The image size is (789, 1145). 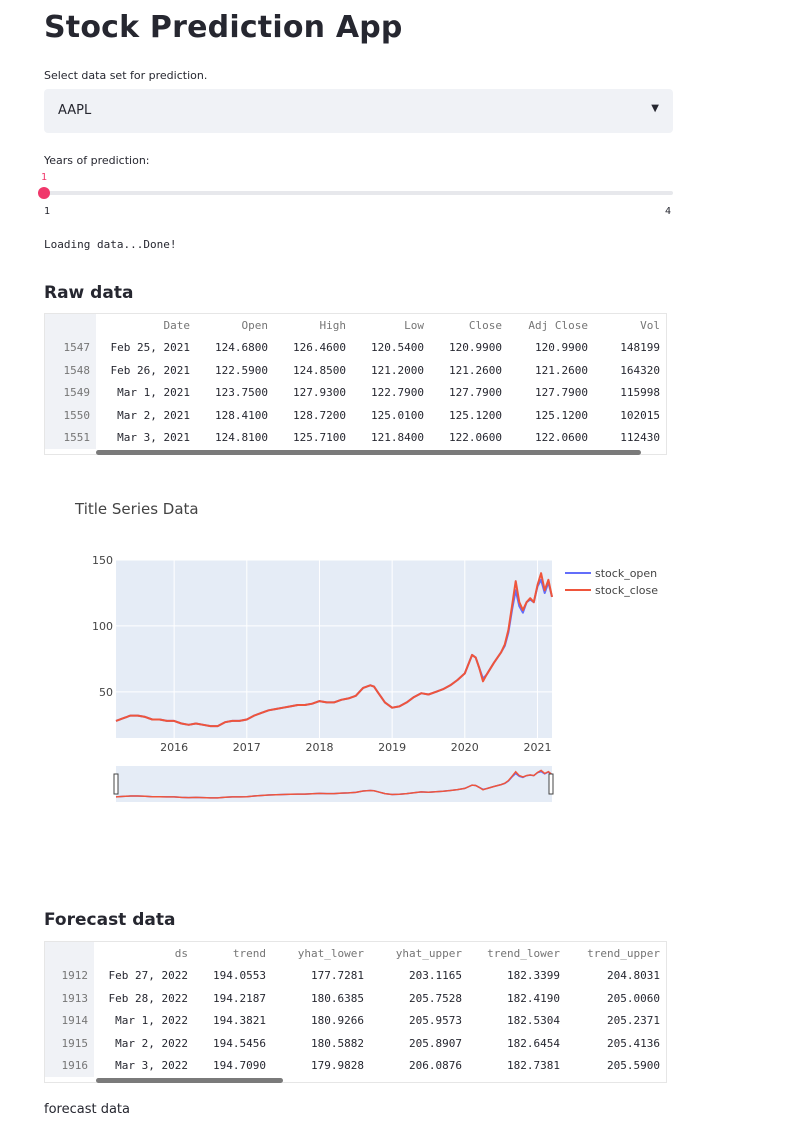 What do you see at coordinates (313, 325) in the screenshot?
I see `column-header: High` at bounding box center [313, 325].